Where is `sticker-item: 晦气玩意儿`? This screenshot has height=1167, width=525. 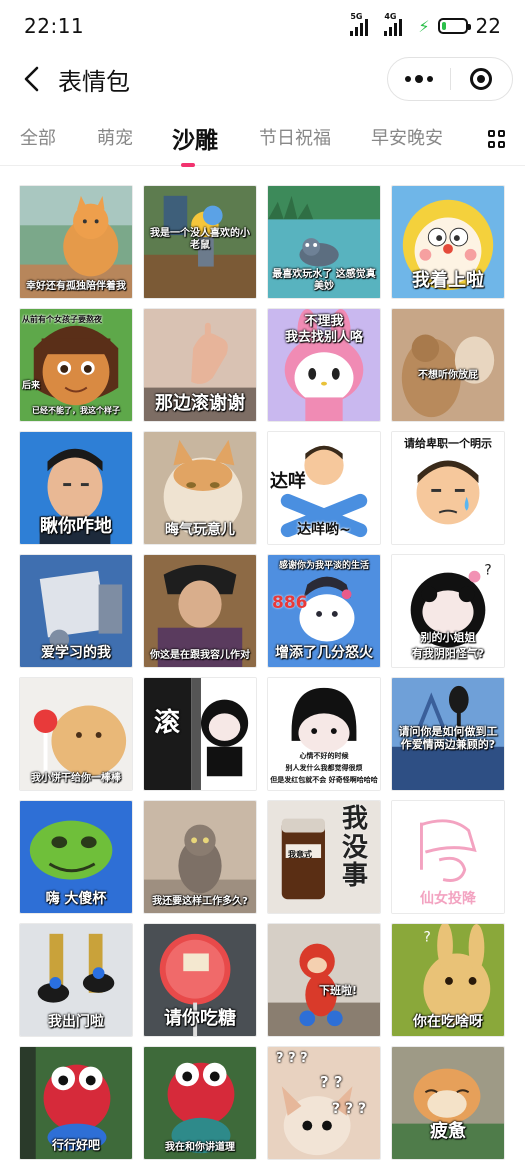
sticker-item: 晦气玩意儿 is located at coordinates (200, 488).